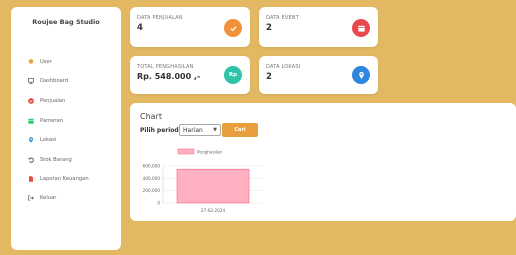 The image size is (516, 255). What do you see at coordinates (283, 18) in the screenshot?
I see `card-label: DATA EVENT` at bounding box center [283, 18].